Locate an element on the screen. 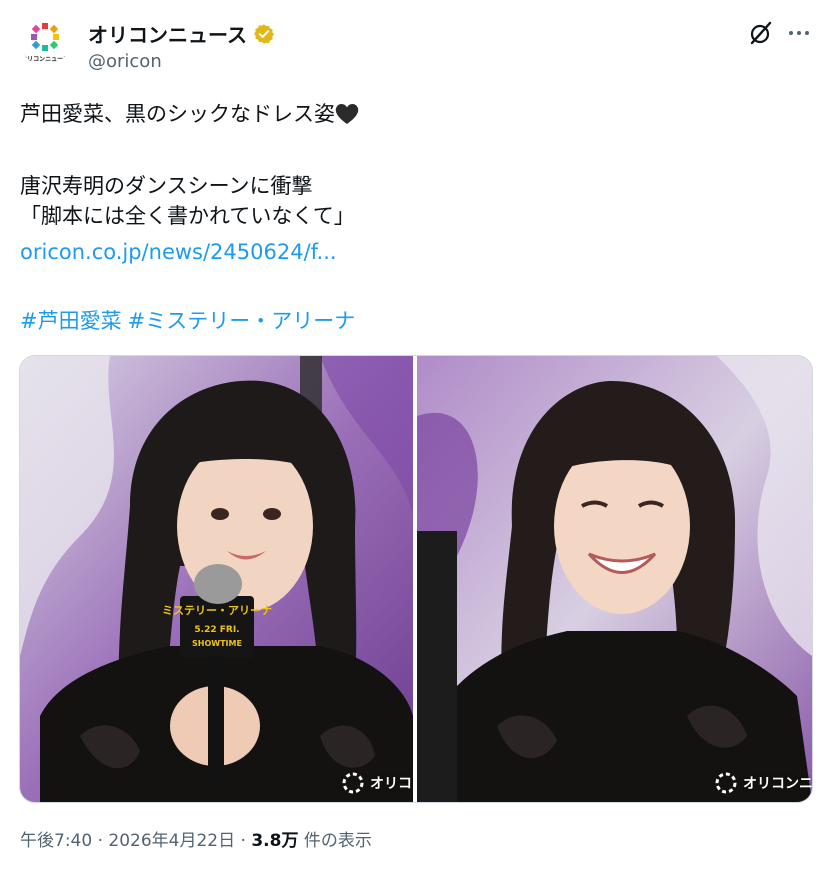 The image size is (829, 873). tweet-text-line-3: 「脚本には全く書かれていなくて」 is located at coordinates (187, 216).